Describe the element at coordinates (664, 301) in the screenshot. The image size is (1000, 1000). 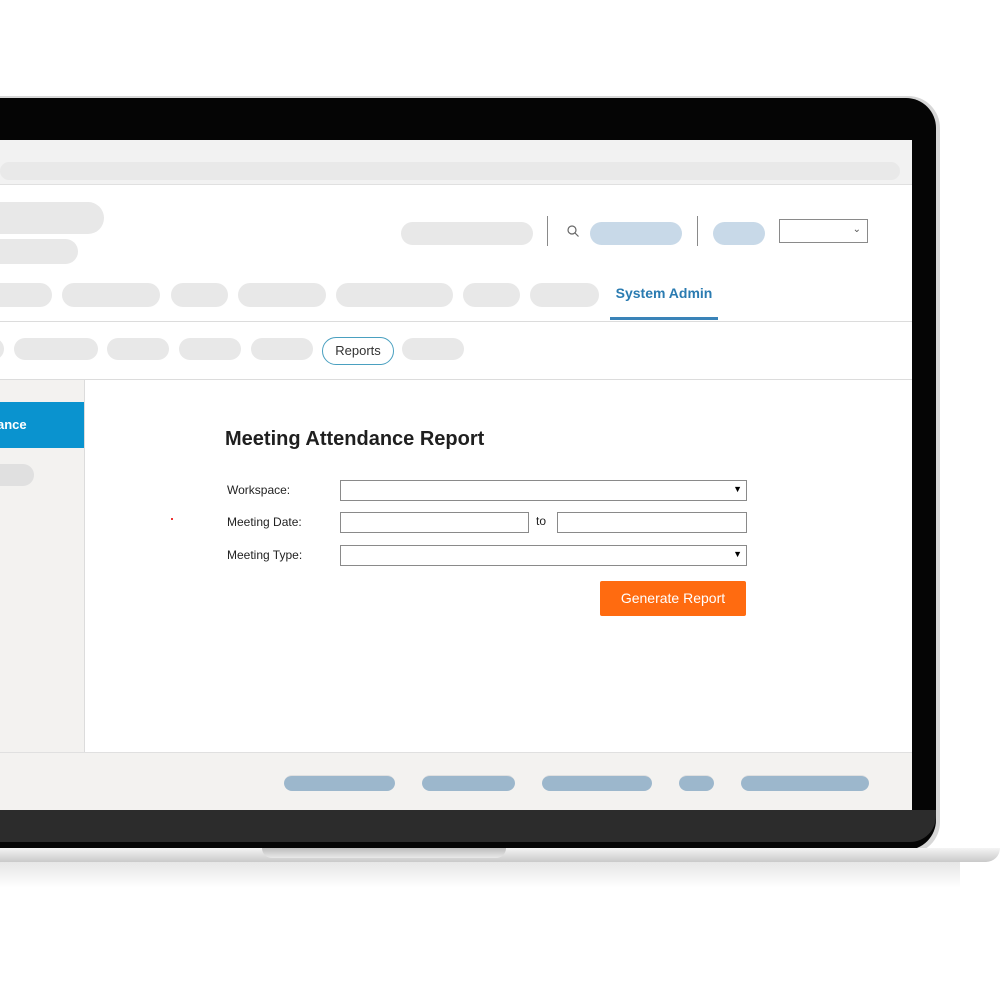
I see `tab-system-admin: System Admin` at that location.